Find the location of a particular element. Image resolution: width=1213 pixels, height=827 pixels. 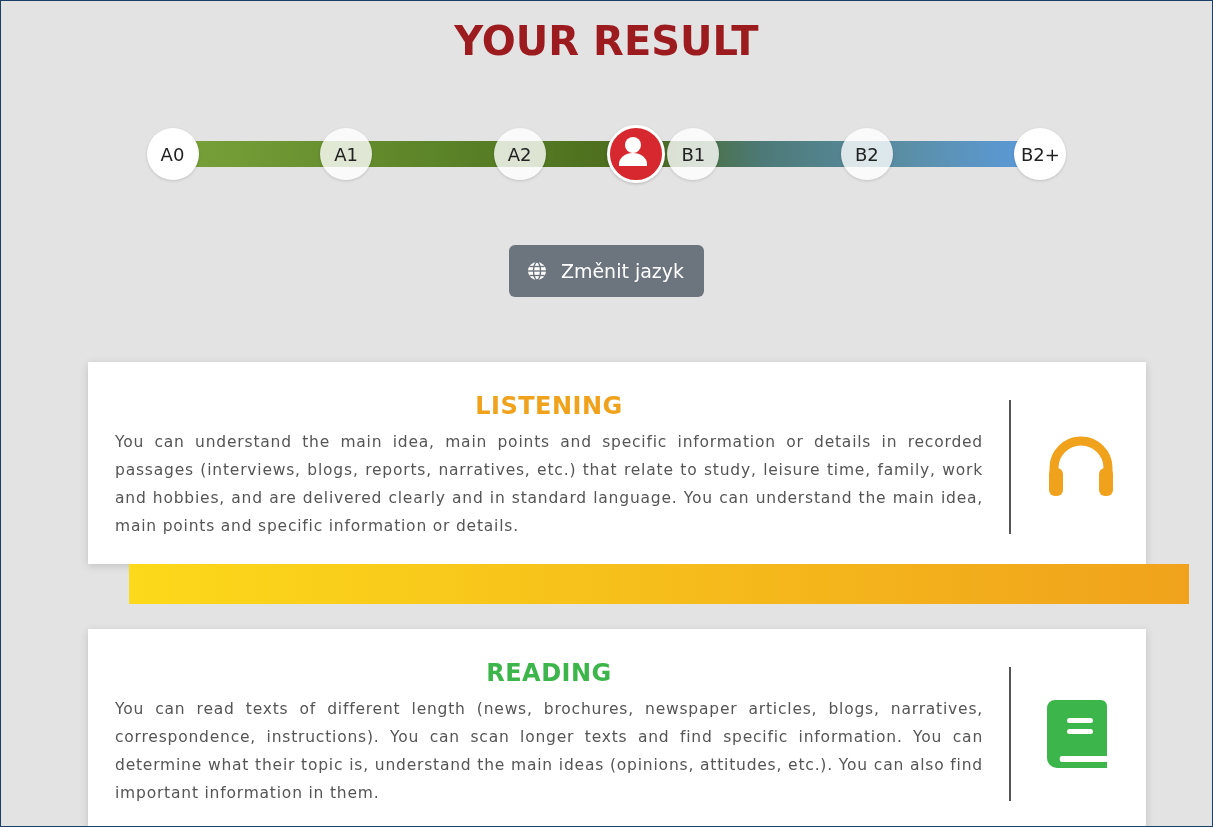

globe-icon is located at coordinates (536, 271).